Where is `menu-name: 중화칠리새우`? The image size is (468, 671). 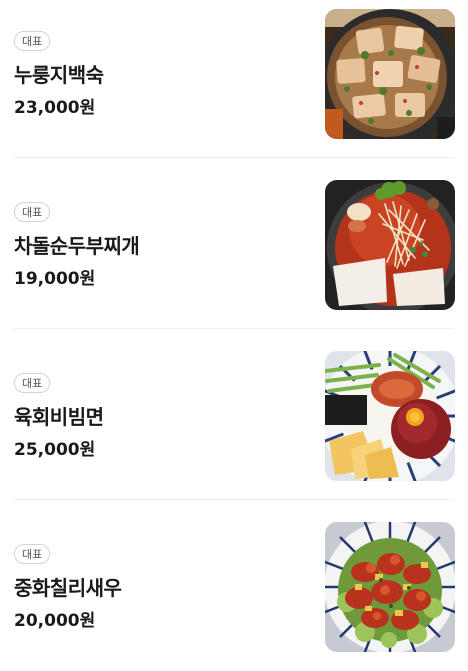
menu-name: 중화칠리새우 is located at coordinates (68, 588).